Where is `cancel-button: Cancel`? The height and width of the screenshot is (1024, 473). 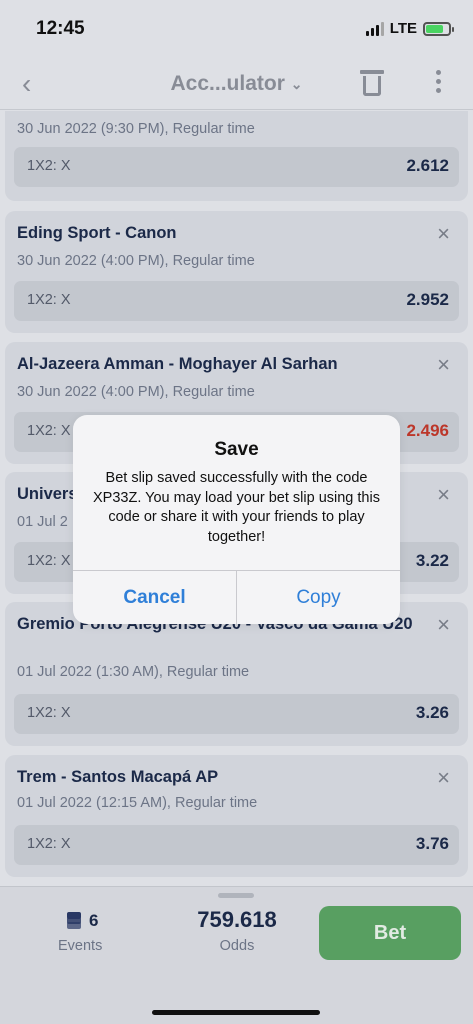 cancel-button: Cancel is located at coordinates (154, 597).